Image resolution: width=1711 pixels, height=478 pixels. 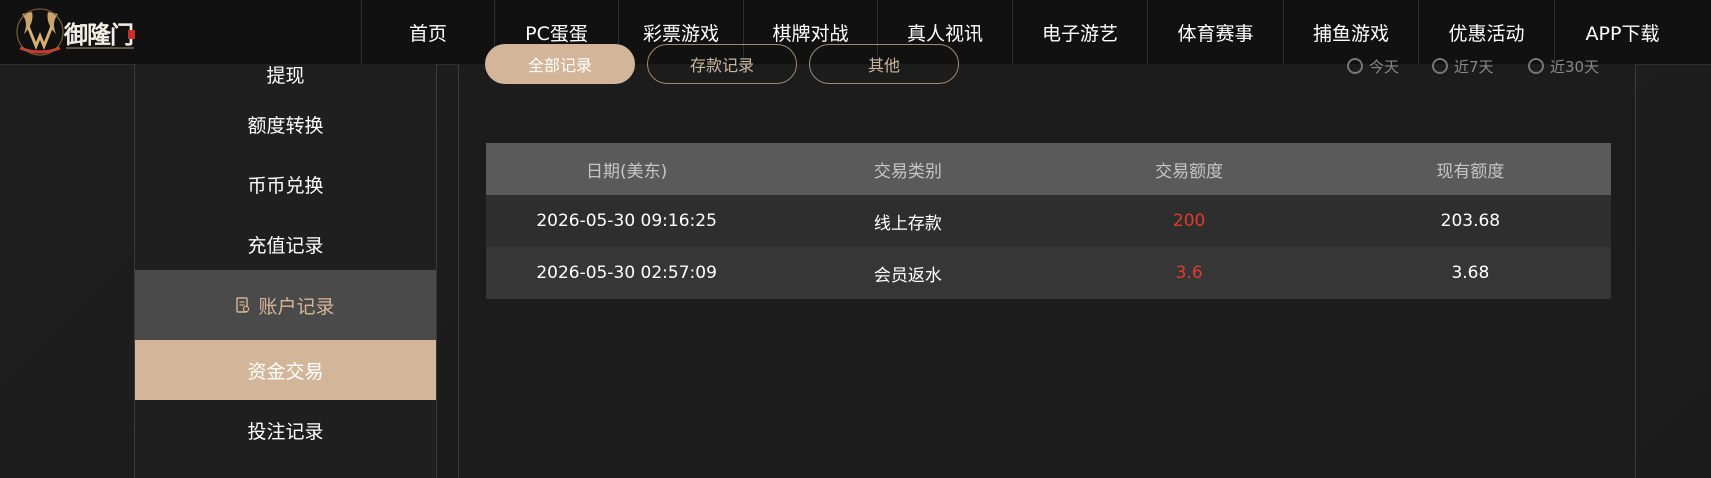 I want to click on cell-date: 2026-05-30 02:57:09, so click(x=626, y=273).